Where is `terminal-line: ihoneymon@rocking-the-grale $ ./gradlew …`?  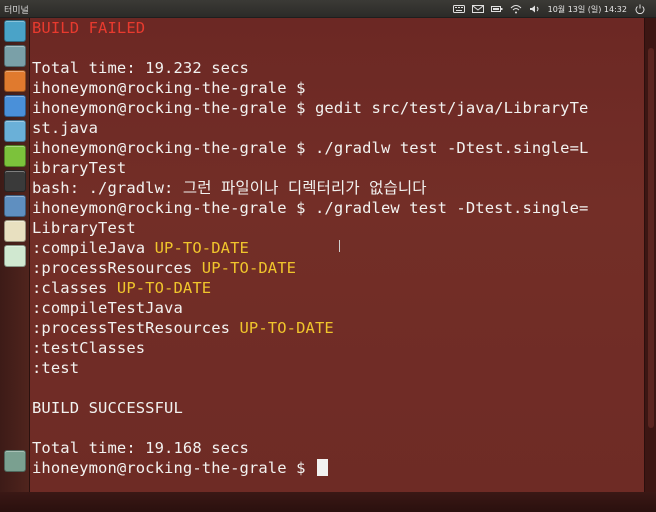
terminal-line: ihoneymon@rocking-the-grale $ ./gradlew … is located at coordinates (332, 208).